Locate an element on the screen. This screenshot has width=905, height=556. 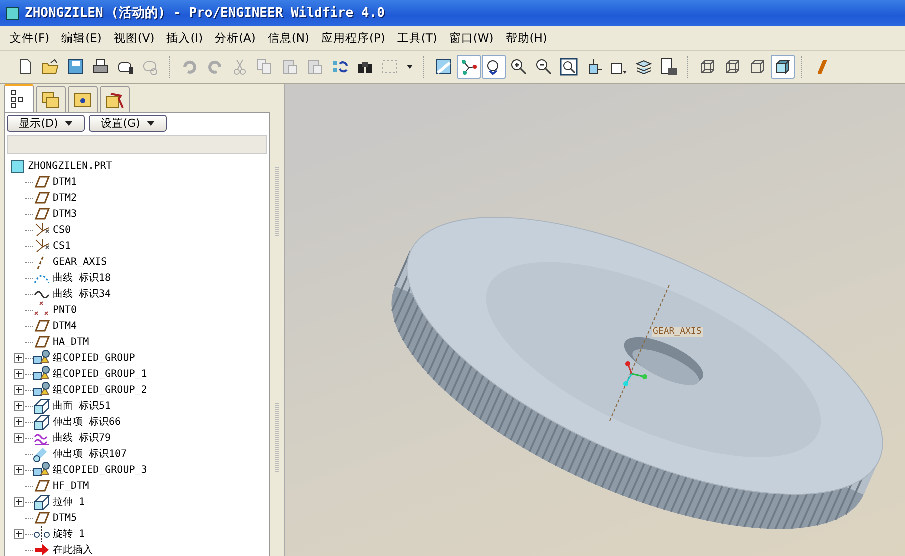
tree-item: 在此插入 is located at coordinates (73, 549).